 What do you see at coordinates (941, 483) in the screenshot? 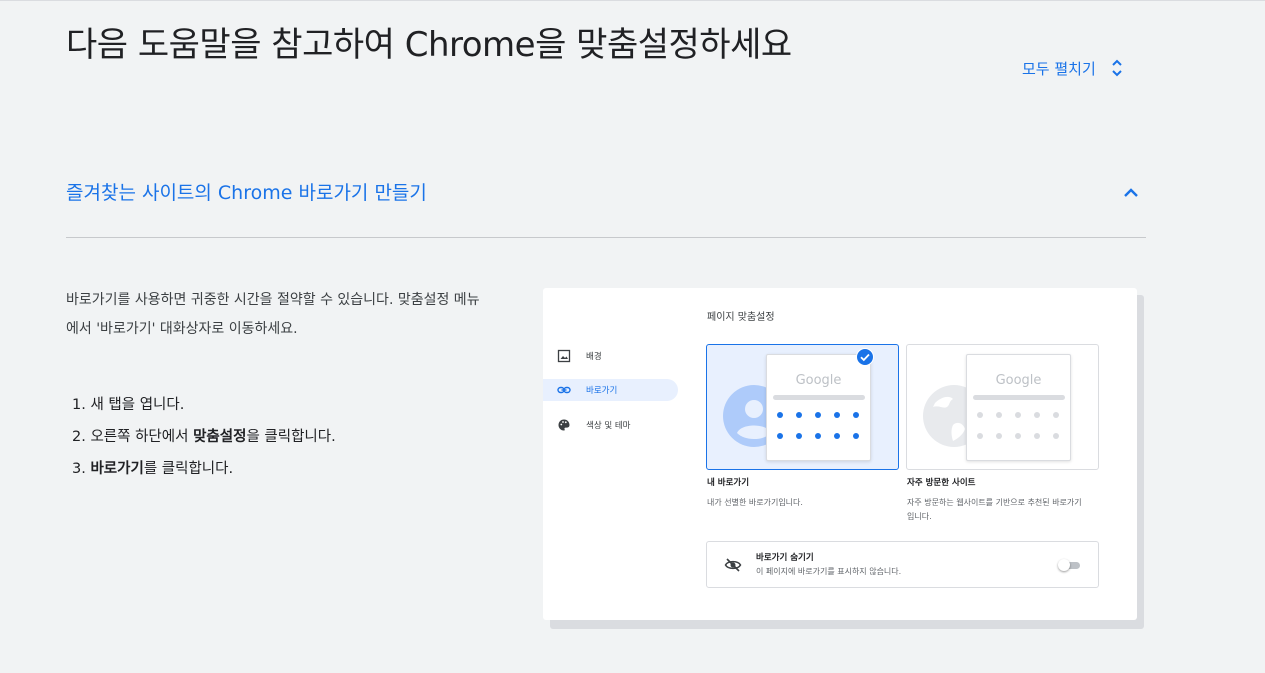
I see `most-visited-title: 자주 방문한 사이트` at bounding box center [941, 483].